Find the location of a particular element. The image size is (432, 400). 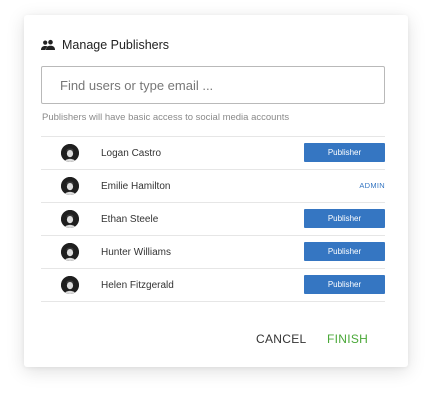

user-name: Helen Fitzgerald is located at coordinates (137, 285).